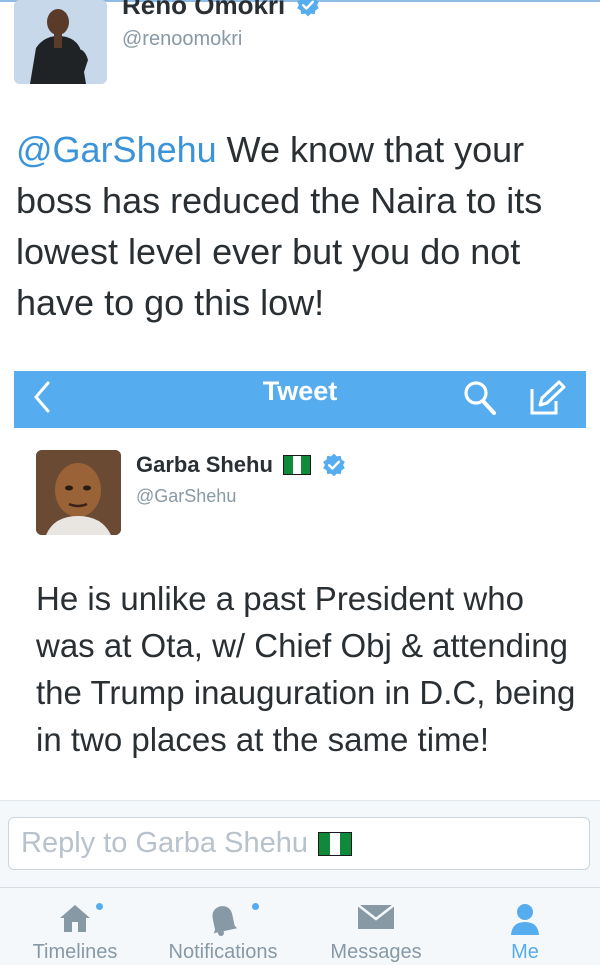 The width and height of the screenshot is (600, 965). I want to click on reply-placeholder: Reply to Garba Shehu, so click(164, 843).